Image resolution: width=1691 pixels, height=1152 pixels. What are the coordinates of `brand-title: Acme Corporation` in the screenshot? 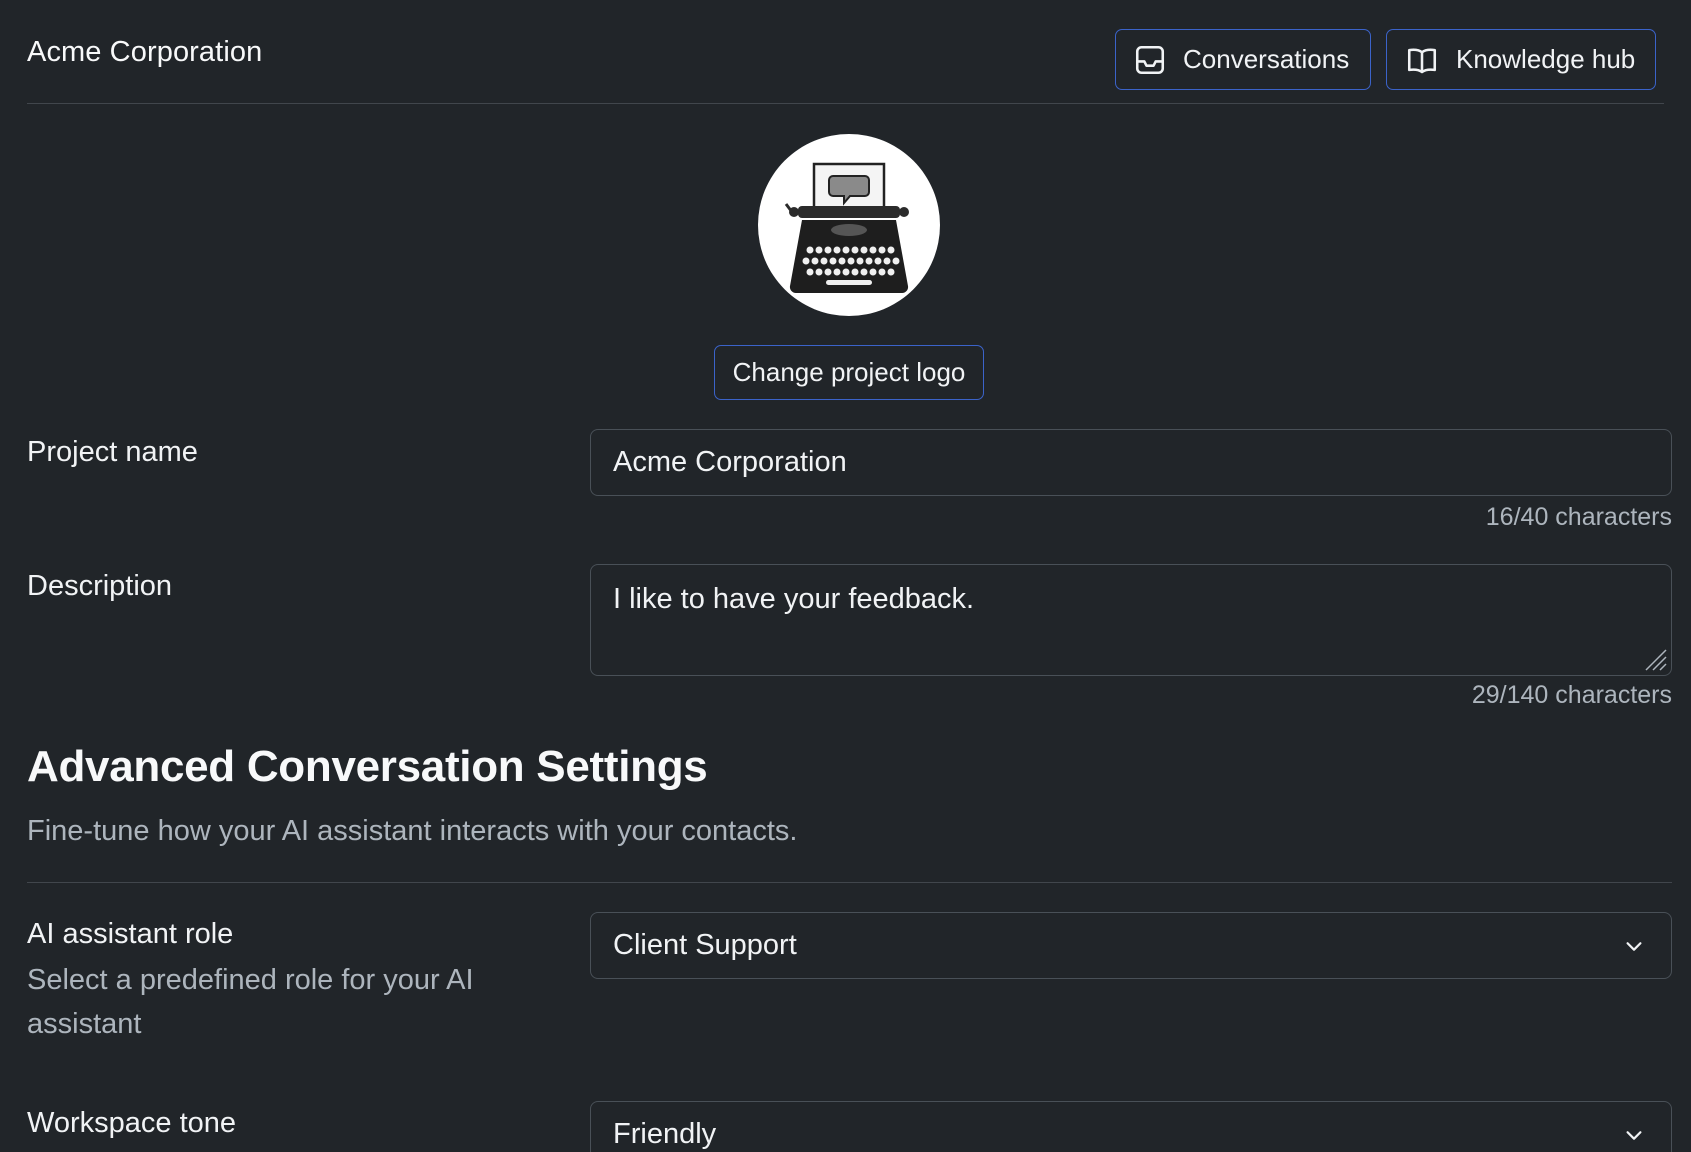 It's located at (145, 52).